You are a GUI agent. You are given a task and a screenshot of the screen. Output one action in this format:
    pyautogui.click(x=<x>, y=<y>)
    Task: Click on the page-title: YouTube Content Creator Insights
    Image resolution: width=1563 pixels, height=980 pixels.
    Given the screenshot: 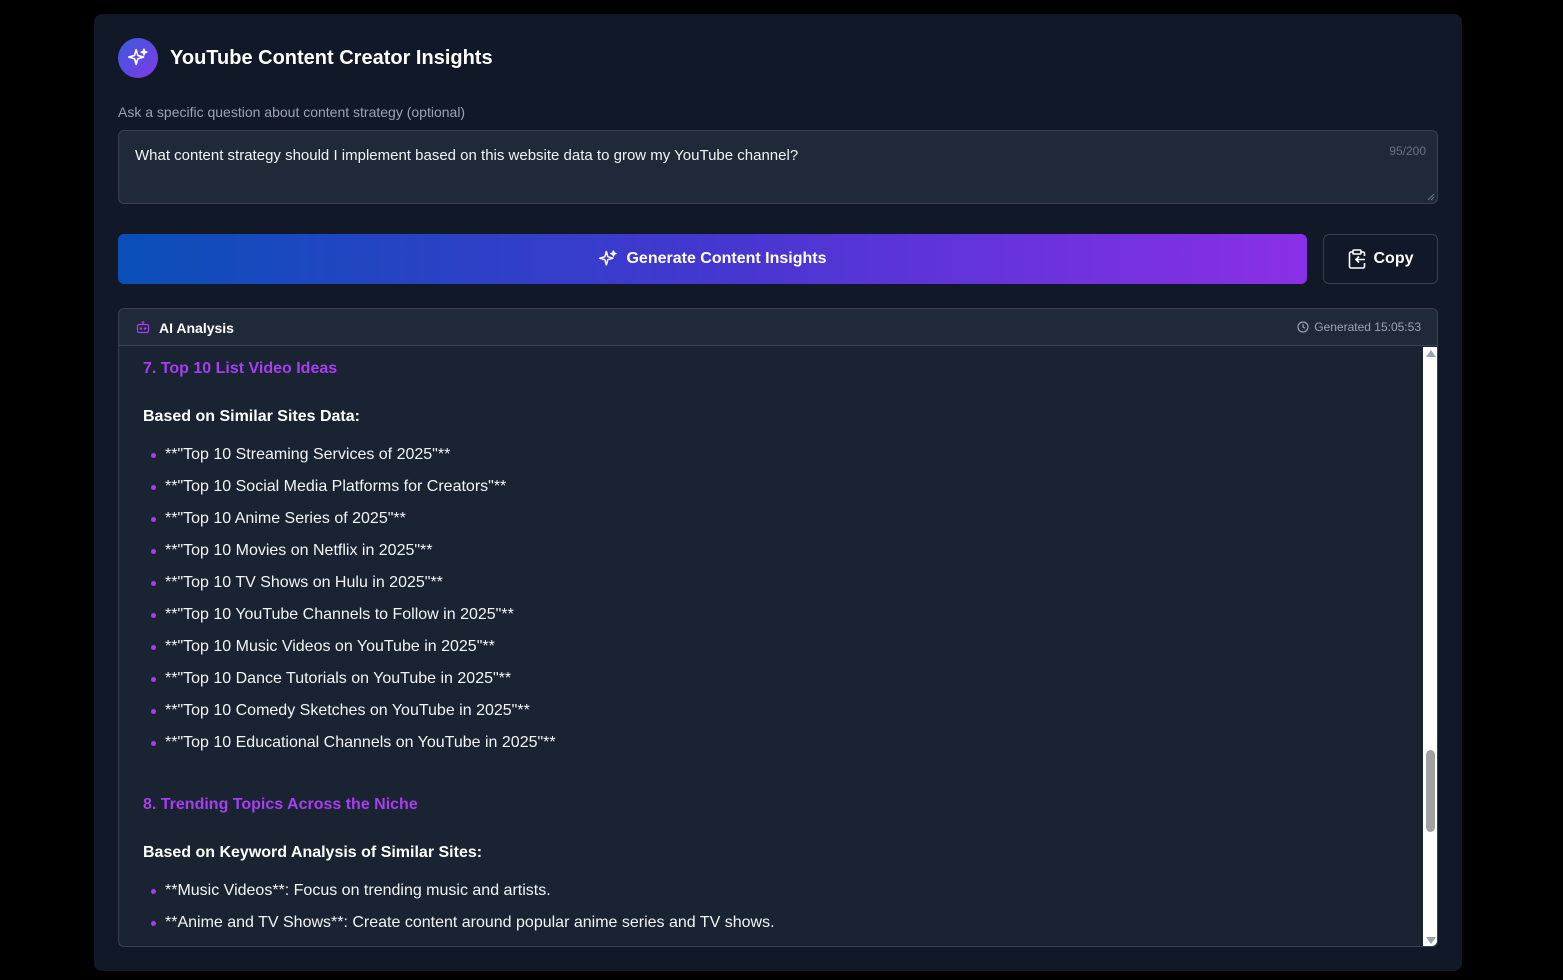 What is the action you would take?
    pyautogui.click(x=331, y=57)
    